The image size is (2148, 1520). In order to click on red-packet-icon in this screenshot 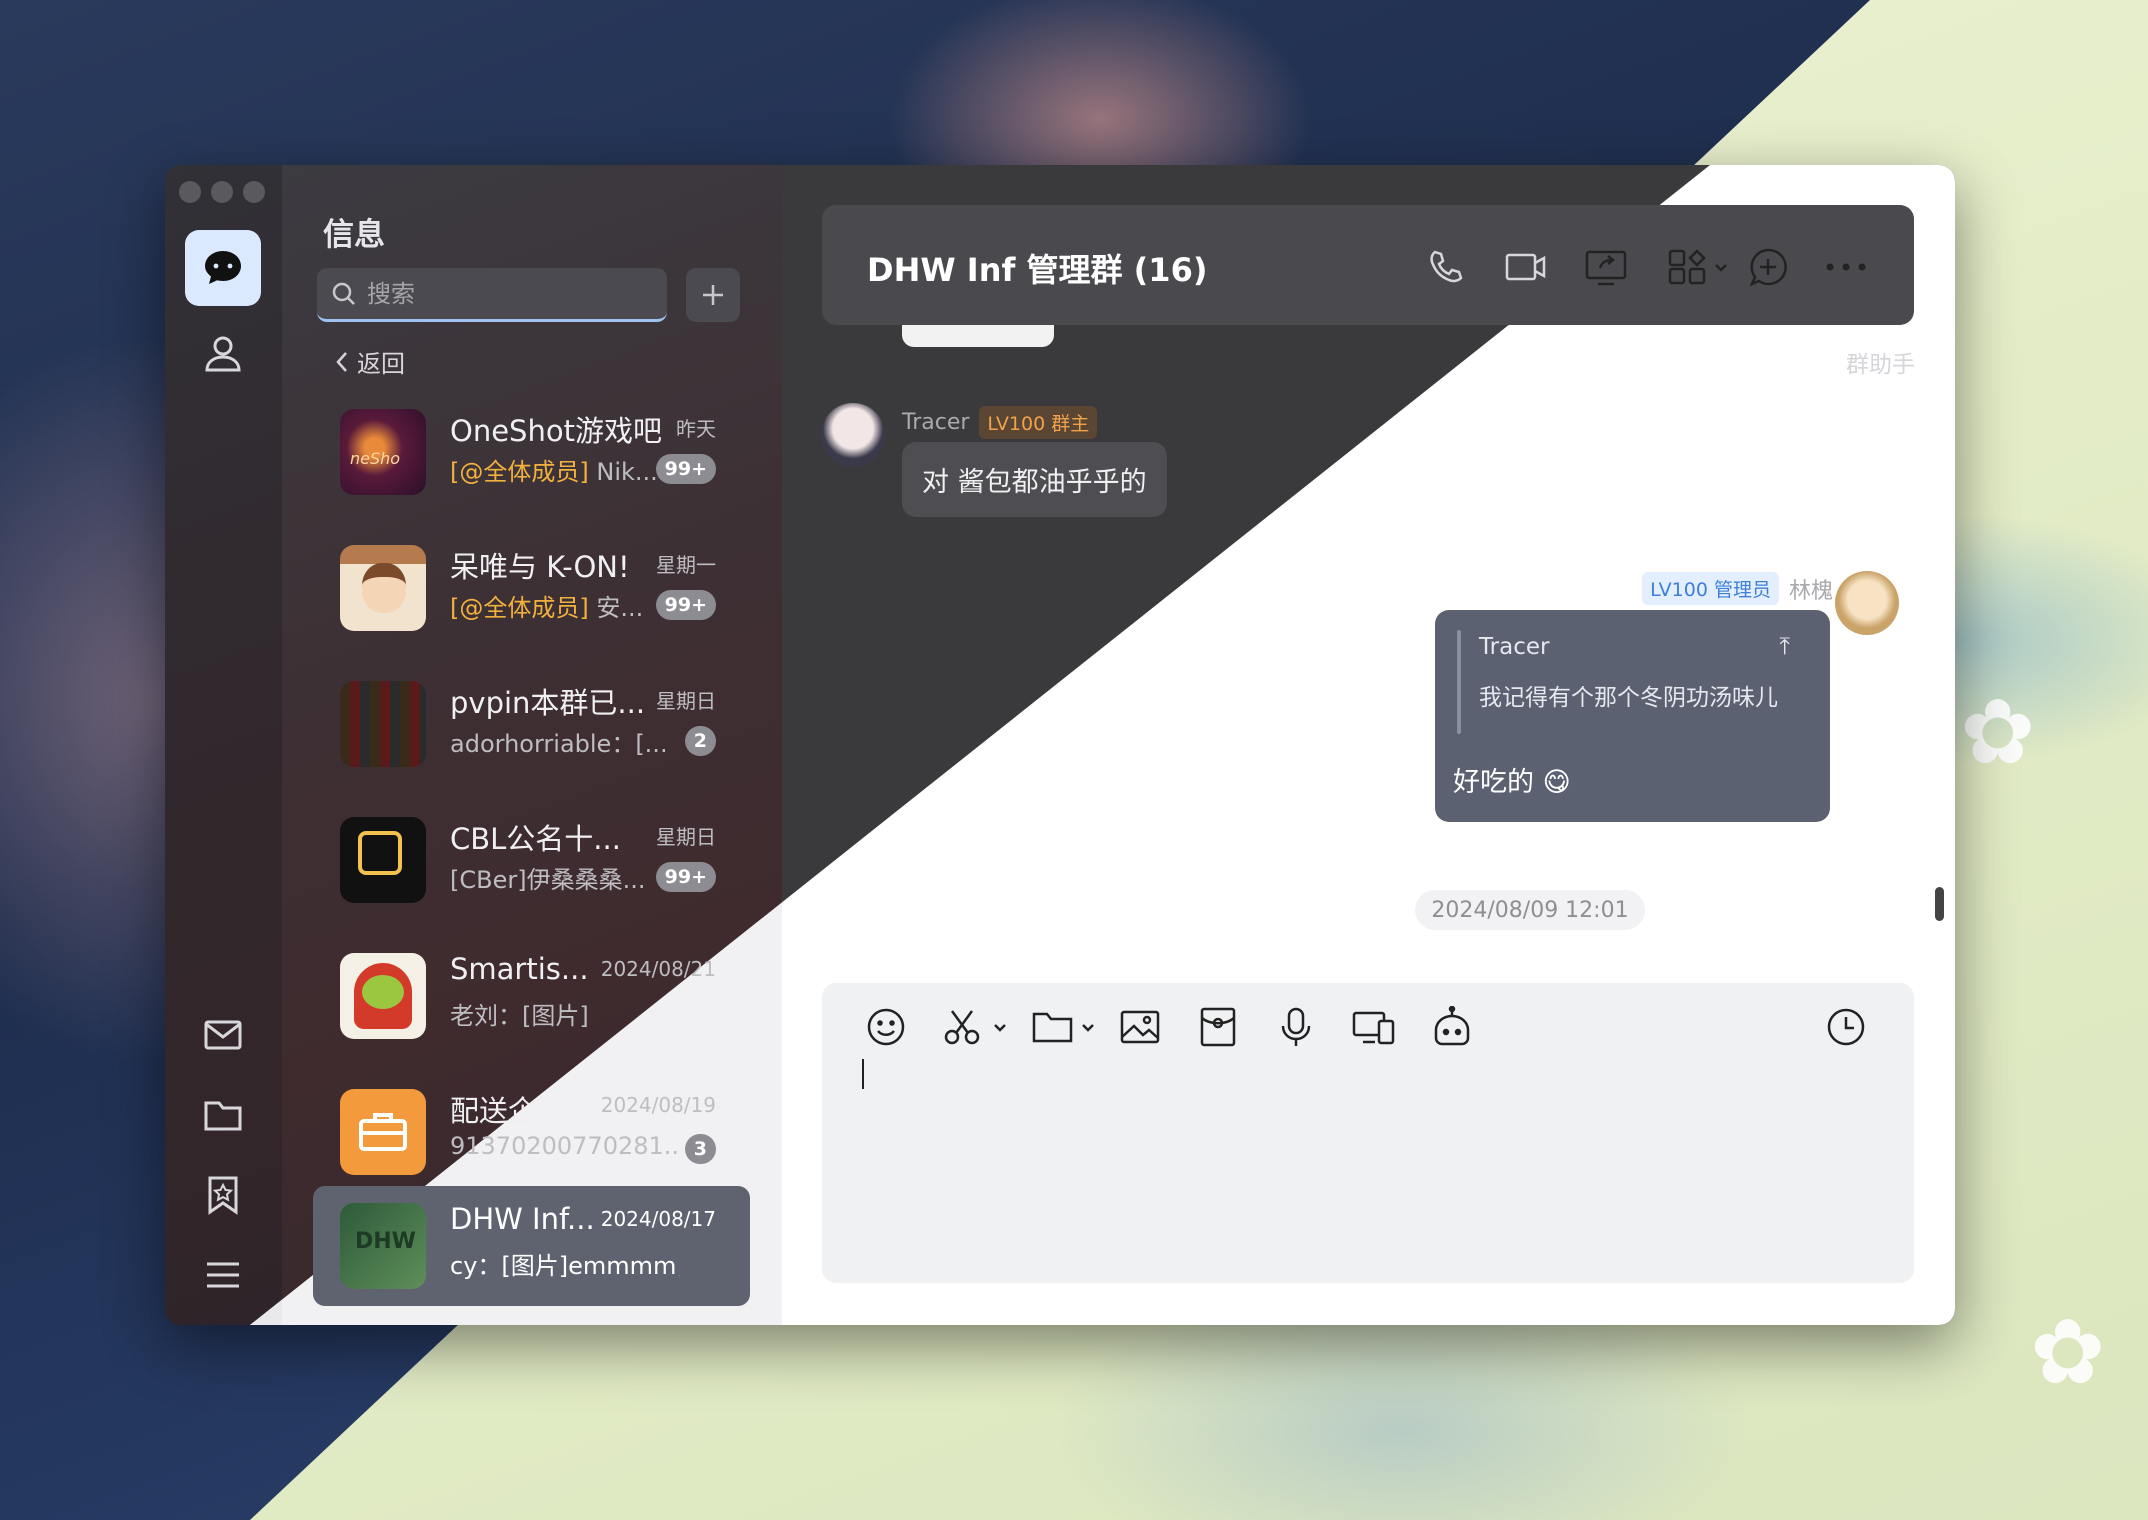, I will do `click(1218, 1027)`.